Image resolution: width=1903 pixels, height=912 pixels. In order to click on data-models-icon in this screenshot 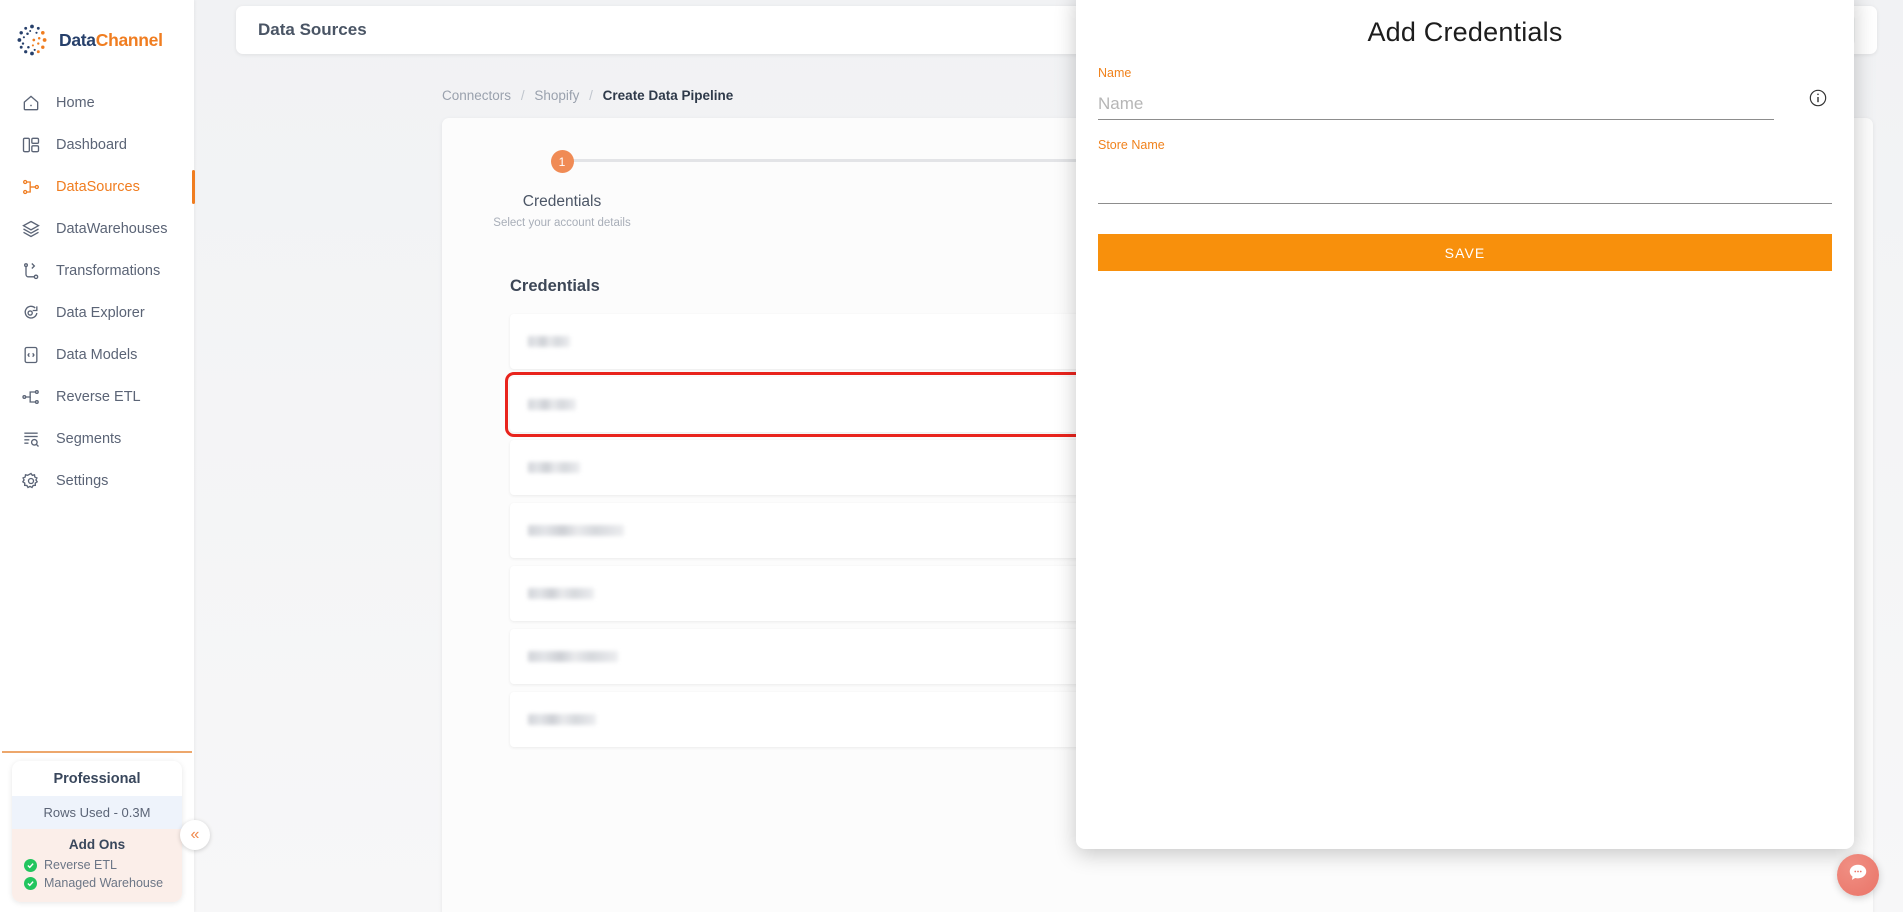, I will do `click(31, 355)`.